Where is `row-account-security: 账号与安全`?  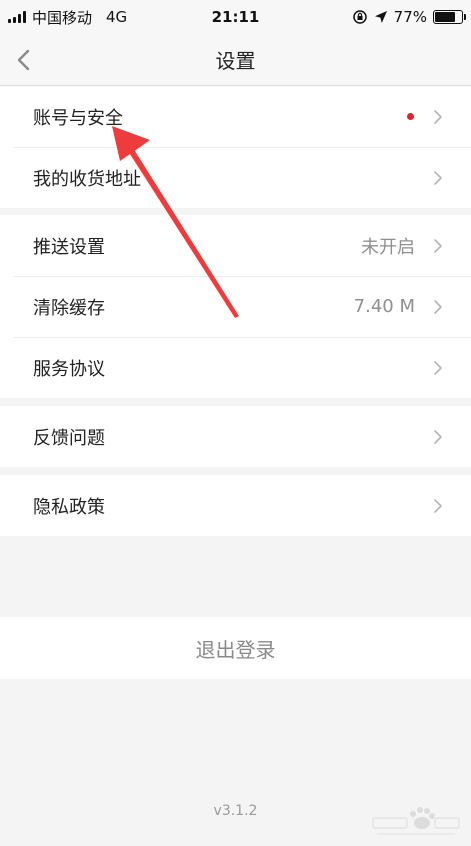 row-account-security: 账号与安全 is located at coordinates (235, 116).